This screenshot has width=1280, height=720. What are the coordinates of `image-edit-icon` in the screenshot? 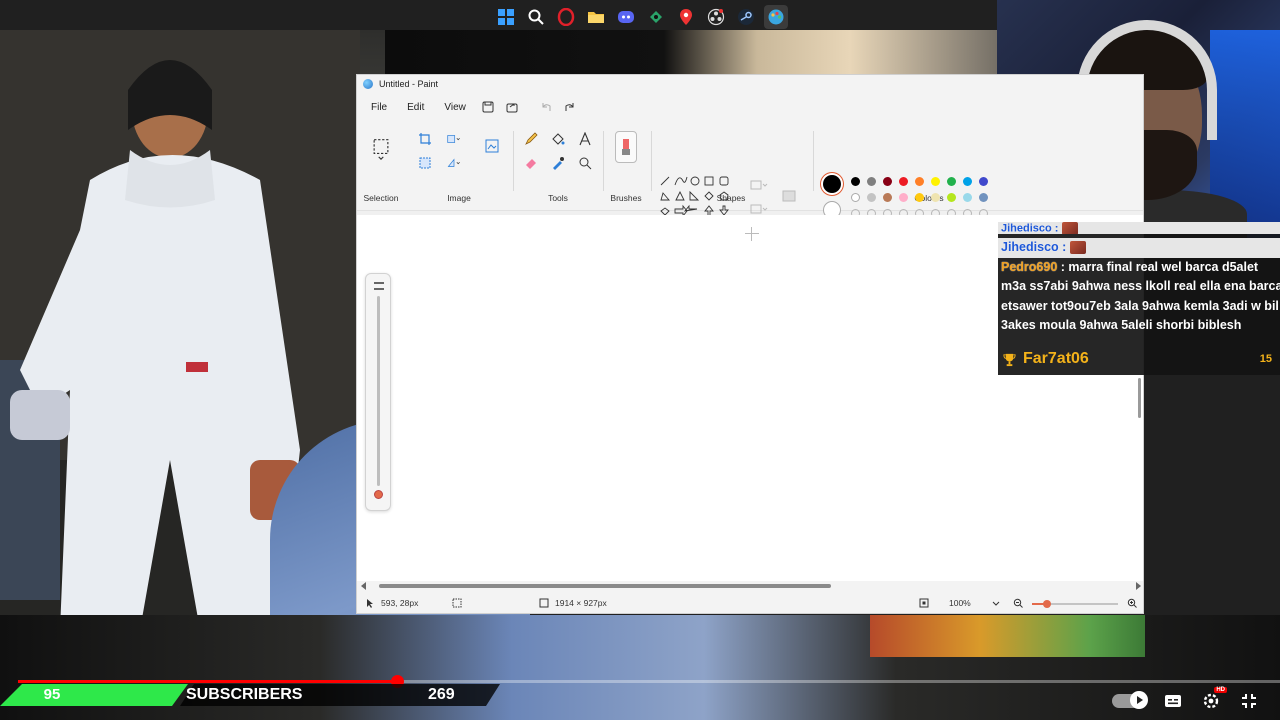 It's located at (492, 146).